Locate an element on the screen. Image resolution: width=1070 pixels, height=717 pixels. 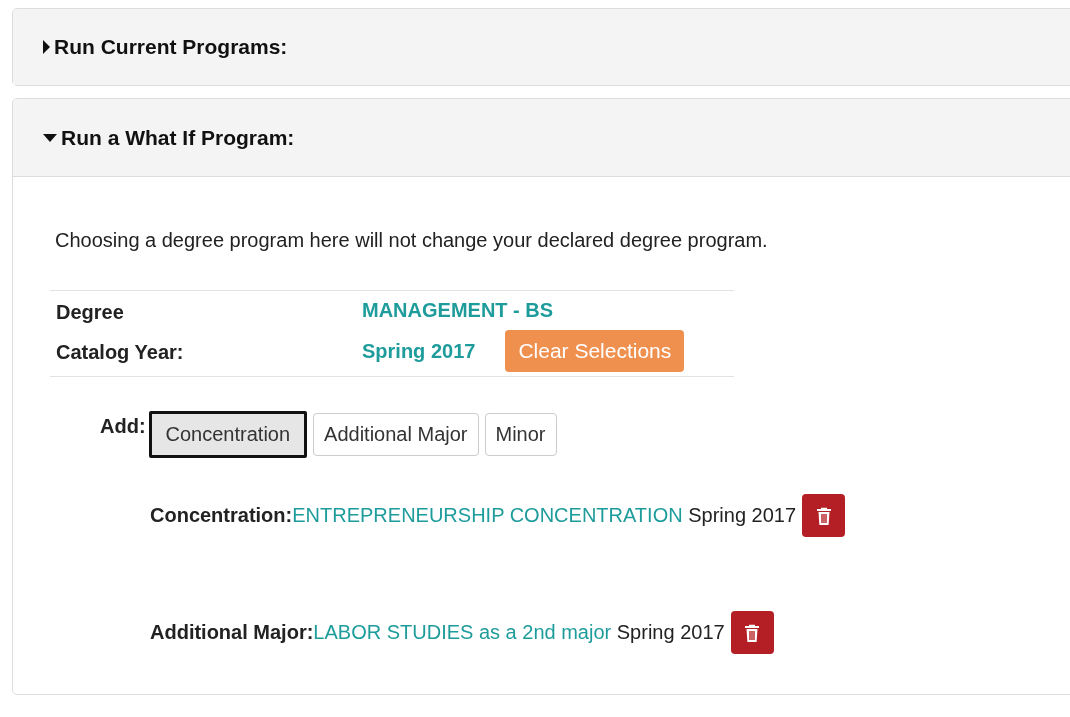
panel-header: Run a What If Program: is located at coordinates (541, 138).